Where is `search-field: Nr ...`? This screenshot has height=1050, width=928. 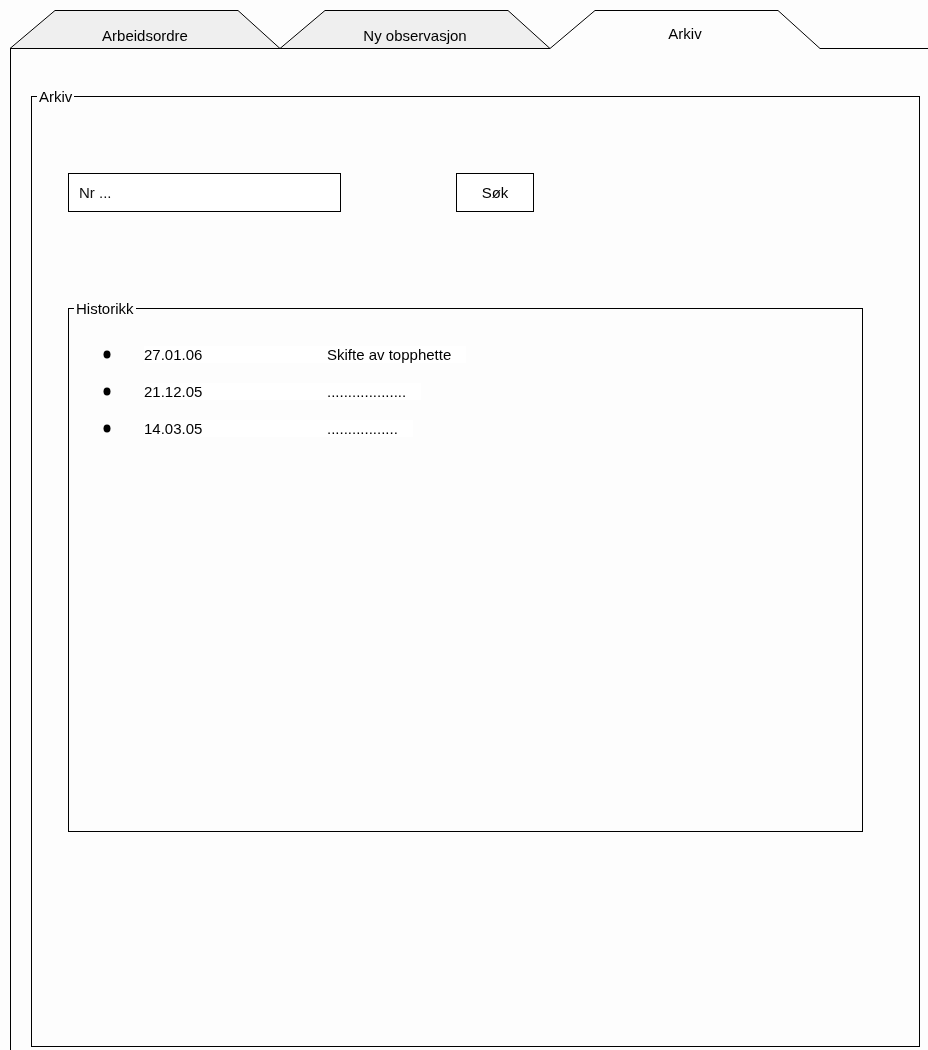
search-field: Nr ... is located at coordinates (204, 192).